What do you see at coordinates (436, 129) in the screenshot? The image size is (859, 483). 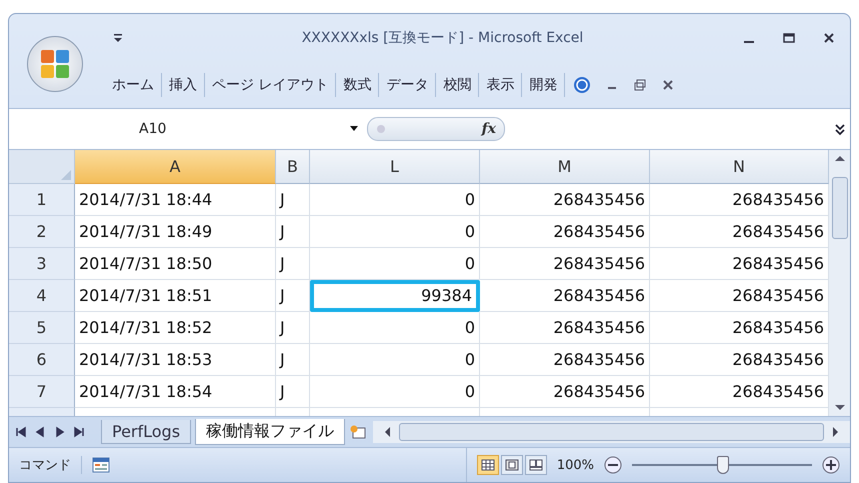 I see `function-field: fx` at bounding box center [436, 129].